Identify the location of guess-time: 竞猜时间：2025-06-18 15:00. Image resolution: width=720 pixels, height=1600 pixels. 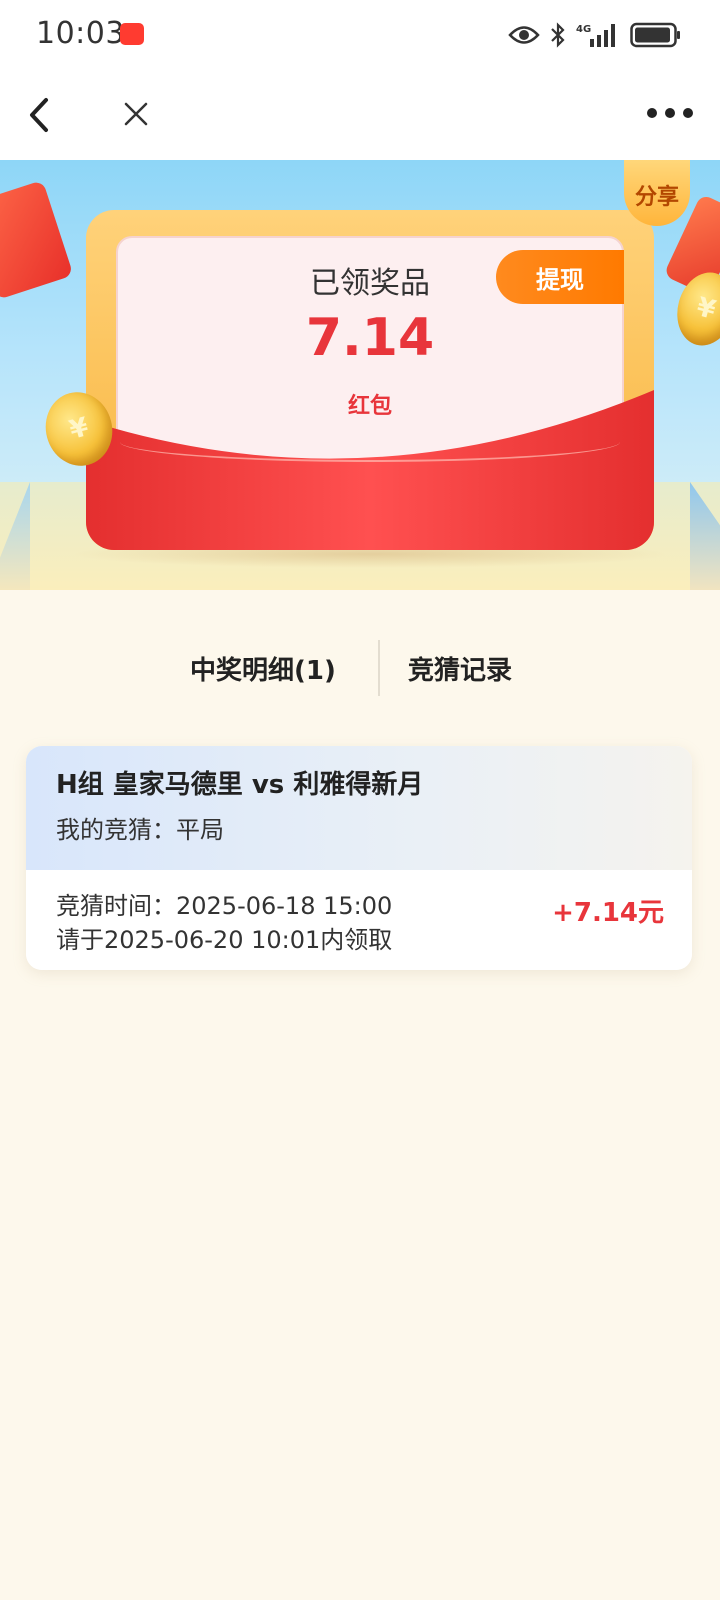
(224, 906).